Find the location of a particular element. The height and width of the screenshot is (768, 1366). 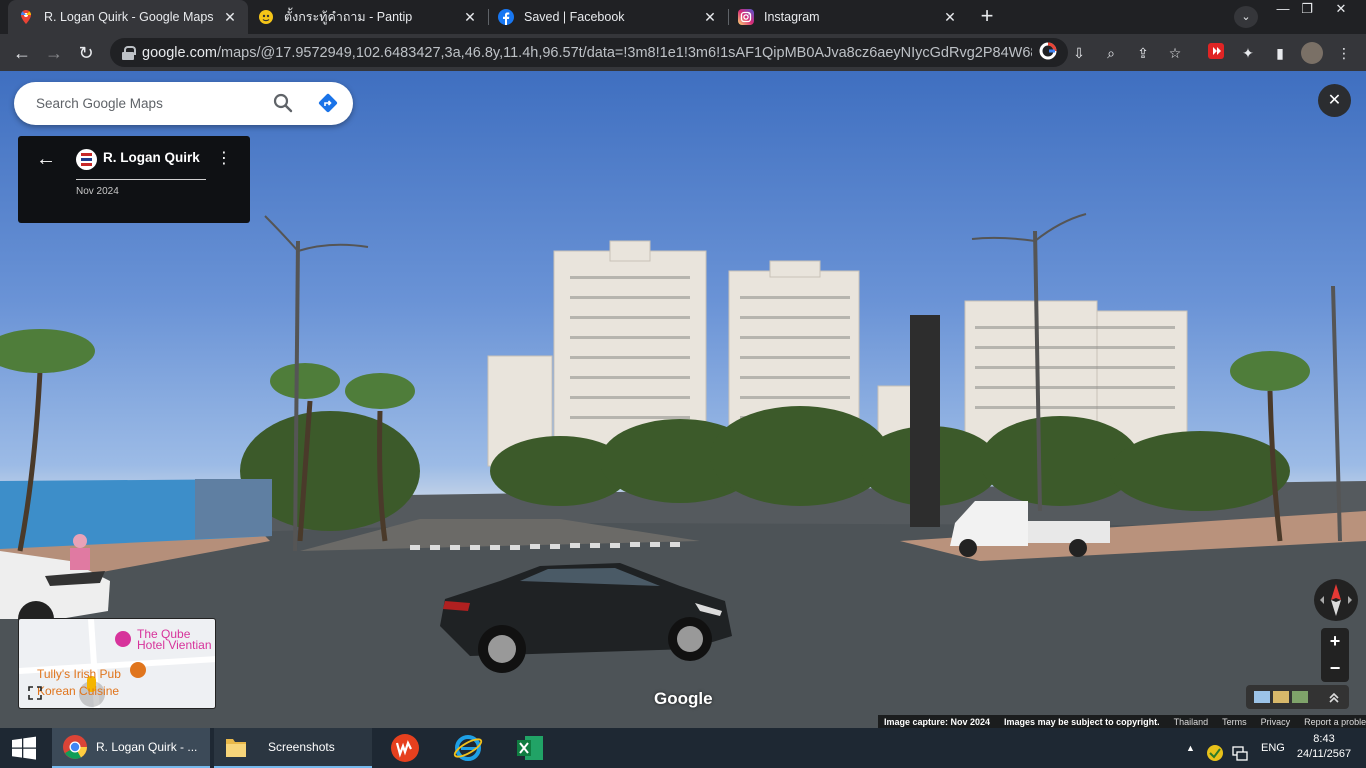

tab-pantip: ตั้งกระทู้คำถาม - Pantip ✕ is located at coordinates (368, 17).